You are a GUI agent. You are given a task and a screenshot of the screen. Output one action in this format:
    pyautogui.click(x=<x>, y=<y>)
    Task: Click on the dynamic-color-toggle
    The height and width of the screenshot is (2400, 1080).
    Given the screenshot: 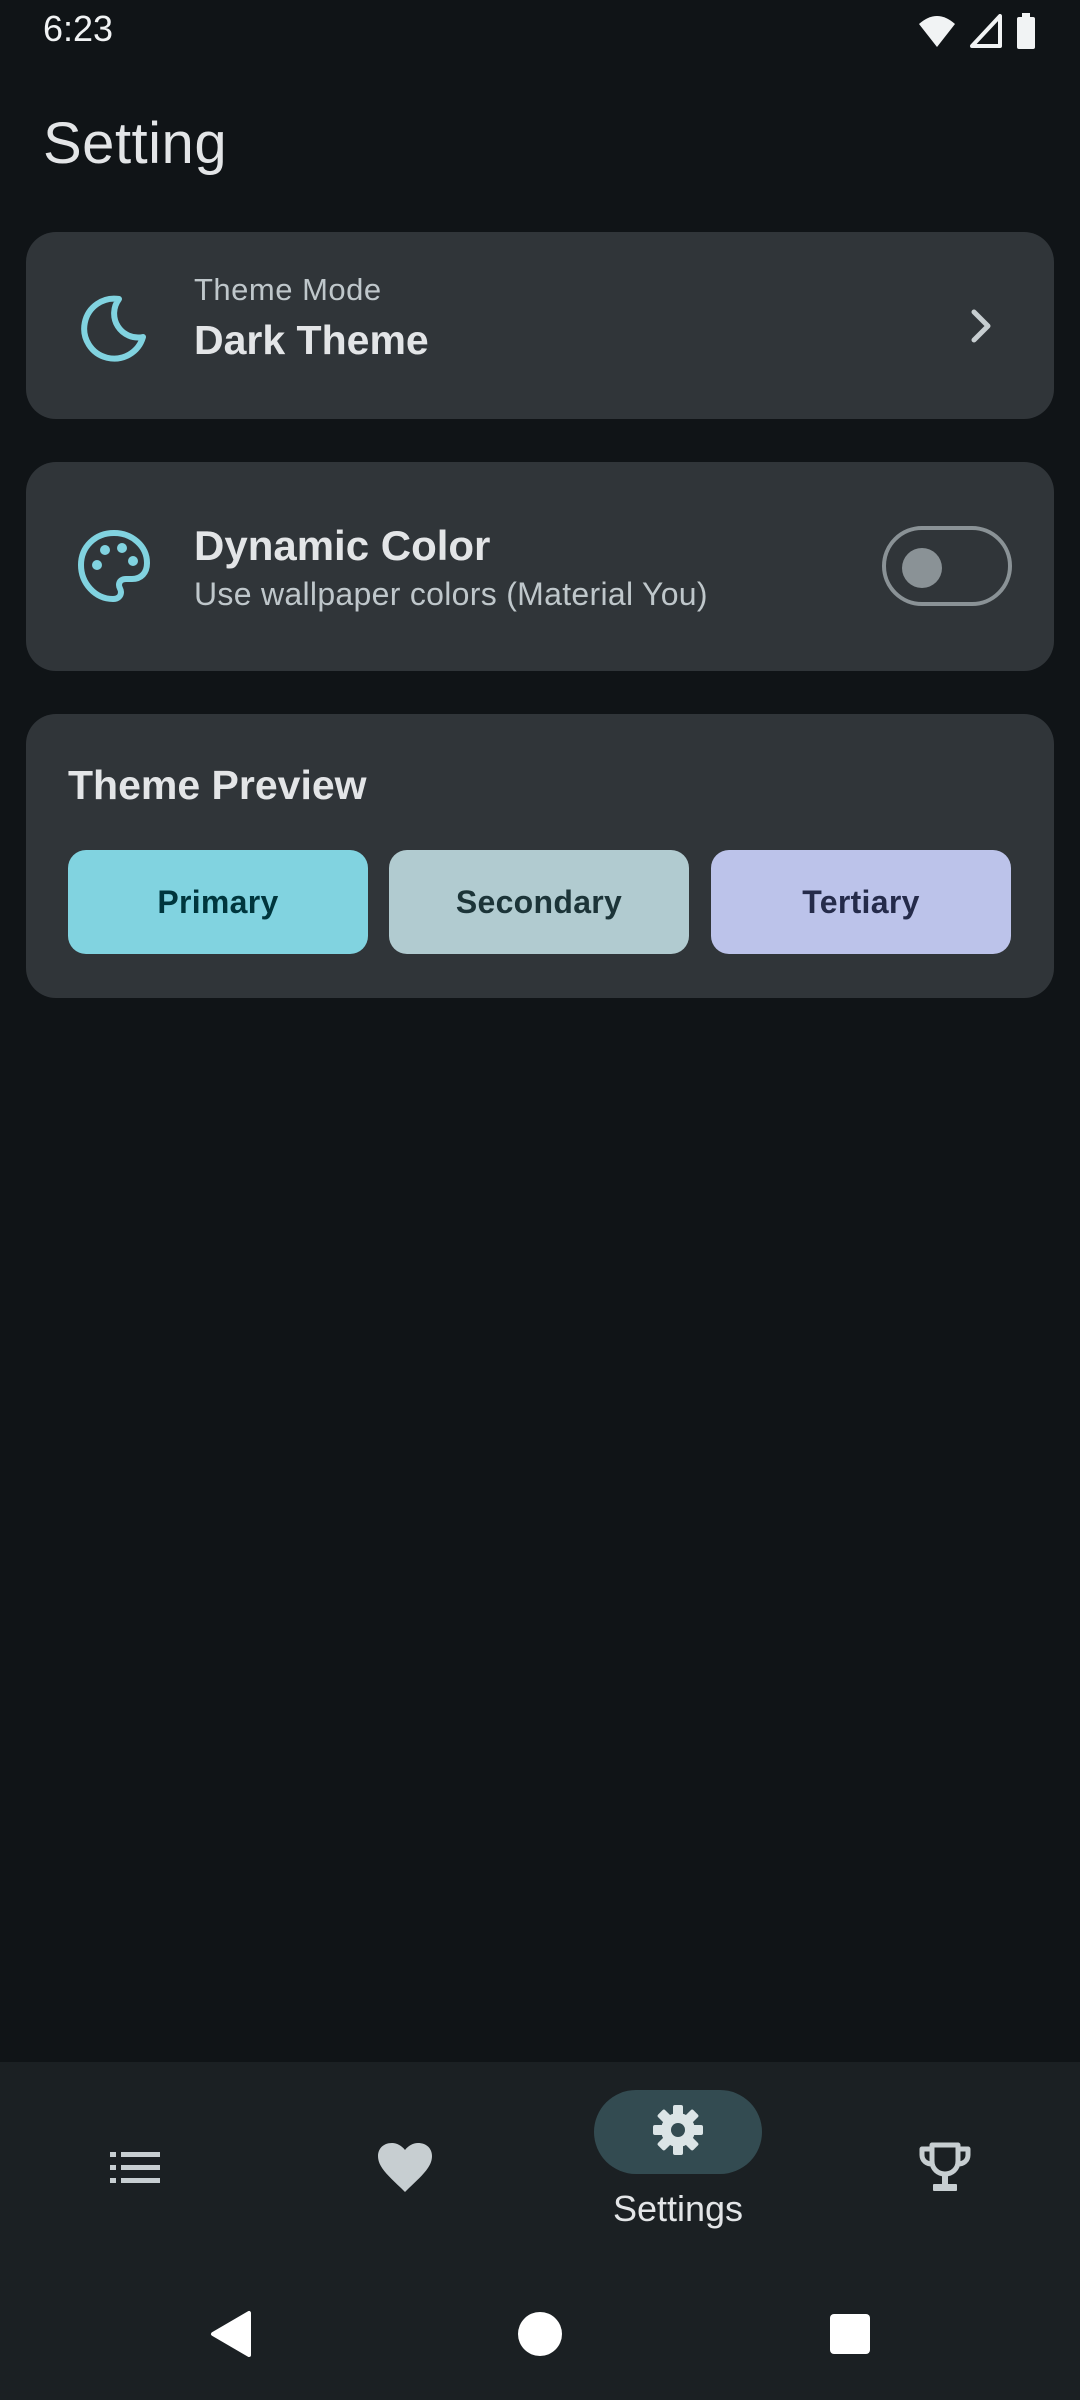 What is the action you would take?
    pyautogui.click(x=947, y=566)
    